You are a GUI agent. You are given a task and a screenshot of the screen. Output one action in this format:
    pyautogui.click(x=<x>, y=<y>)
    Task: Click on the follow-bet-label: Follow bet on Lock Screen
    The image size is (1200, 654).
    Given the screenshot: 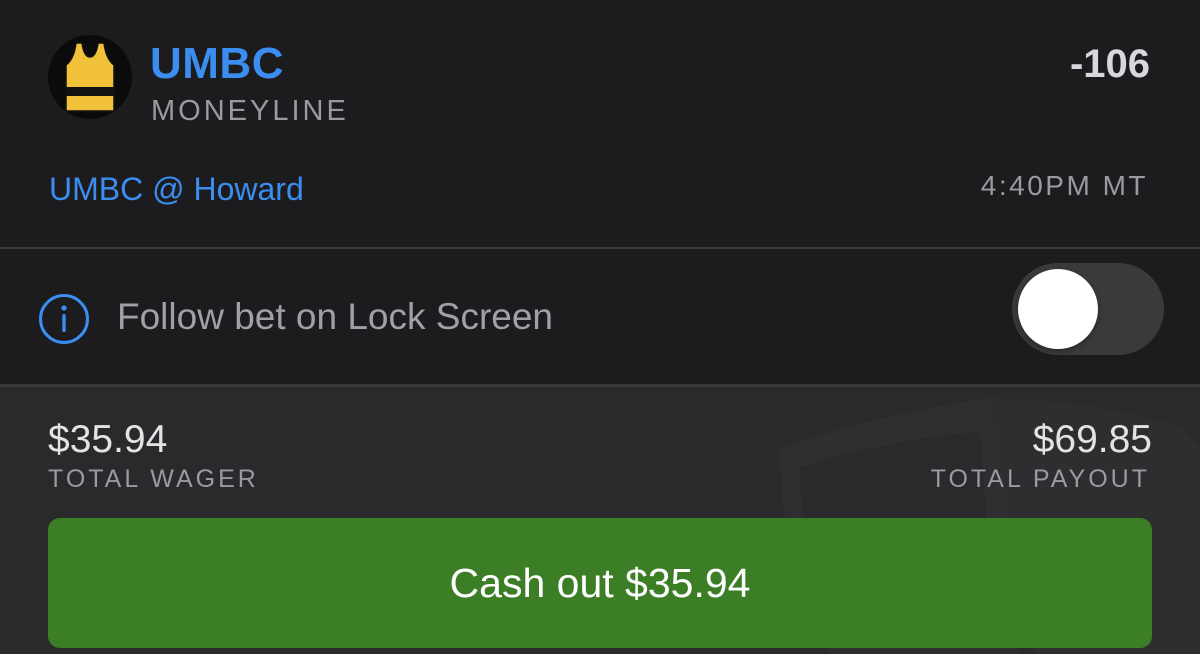 What is the action you would take?
    pyautogui.click(x=335, y=316)
    